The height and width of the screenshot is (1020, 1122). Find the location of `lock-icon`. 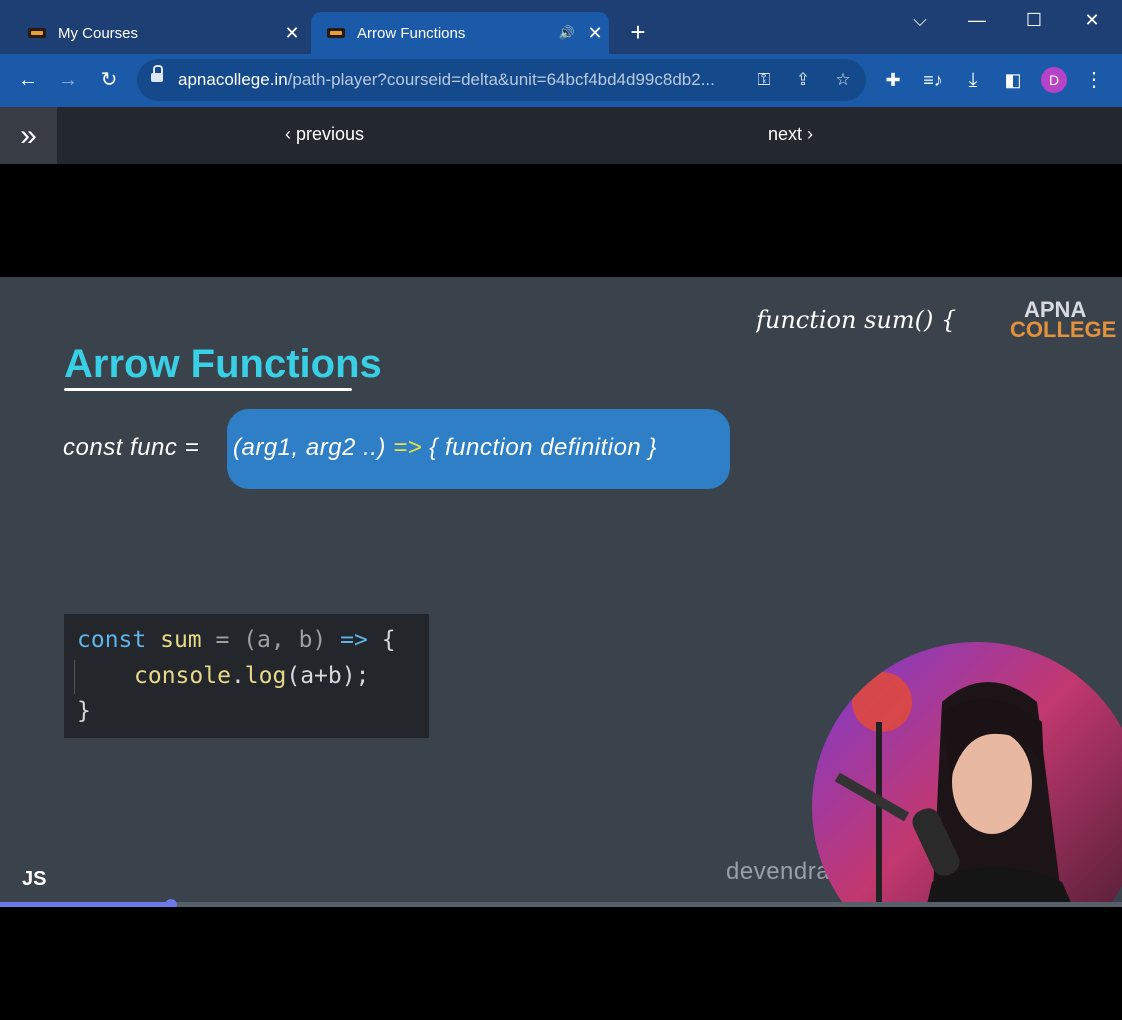

lock-icon is located at coordinates (157, 74).